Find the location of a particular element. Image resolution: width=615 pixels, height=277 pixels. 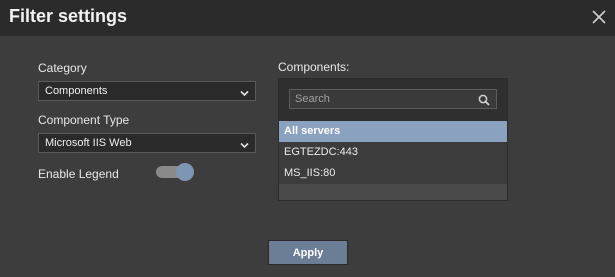

components-label: Components: is located at coordinates (314, 67).